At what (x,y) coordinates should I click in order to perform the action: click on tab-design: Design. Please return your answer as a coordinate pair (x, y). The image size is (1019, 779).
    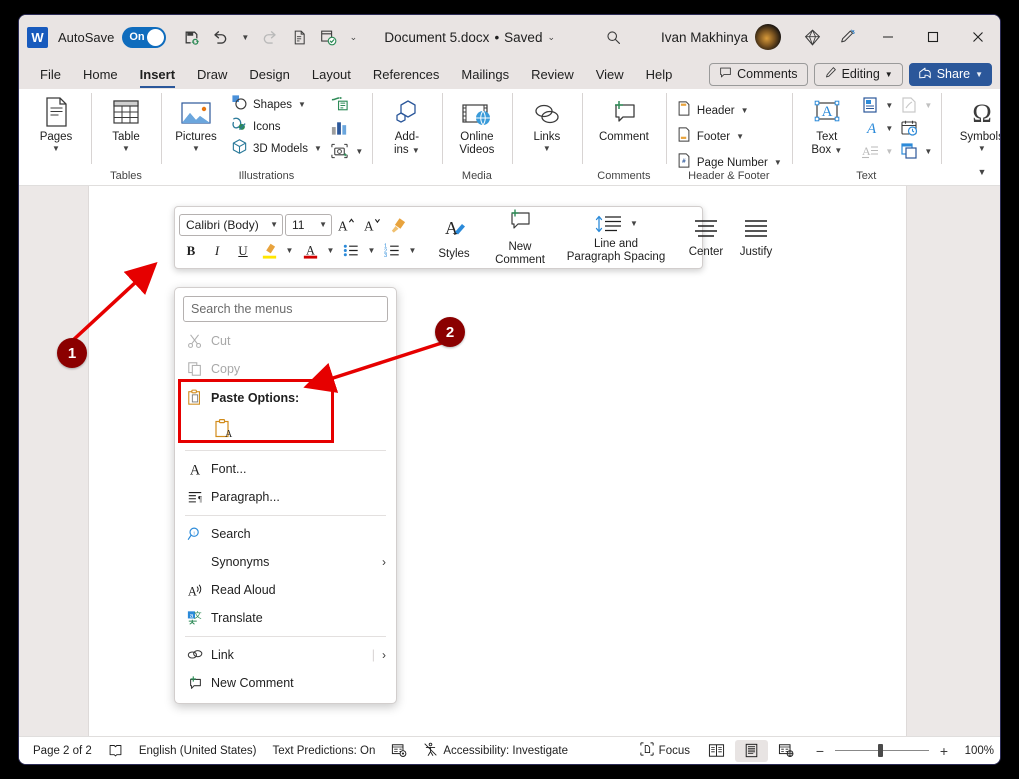
    Looking at the image, I should click on (269, 74).